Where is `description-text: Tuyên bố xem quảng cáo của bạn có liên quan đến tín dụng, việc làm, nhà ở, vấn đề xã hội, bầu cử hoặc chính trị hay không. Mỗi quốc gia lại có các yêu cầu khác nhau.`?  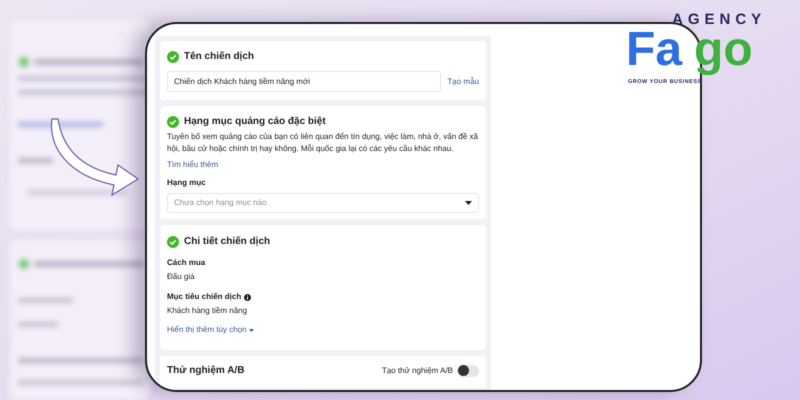
description-text: Tuyên bố xem quảng cáo của bạn có liên quan đến tín dụng, việc làm, nhà ở, vấn đề xã hội, bầu cử hoặc chính trị hay không. Mỗi quốc gia lại có các yêu cầu khác nhau. is located at coordinates (323, 143).